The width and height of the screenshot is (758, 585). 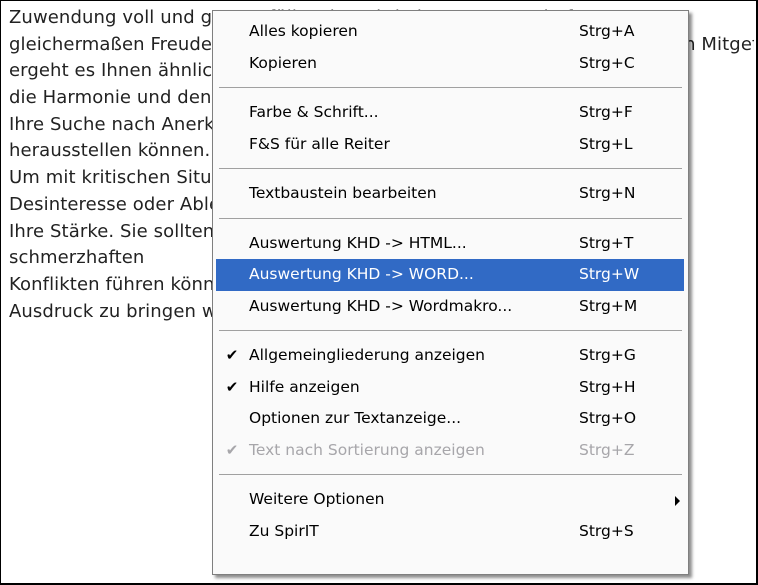 What do you see at coordinates (606, 112) in the screenshot?
I see `menu-item-shortcut: Strg+F` at bounding box center [606, 112].